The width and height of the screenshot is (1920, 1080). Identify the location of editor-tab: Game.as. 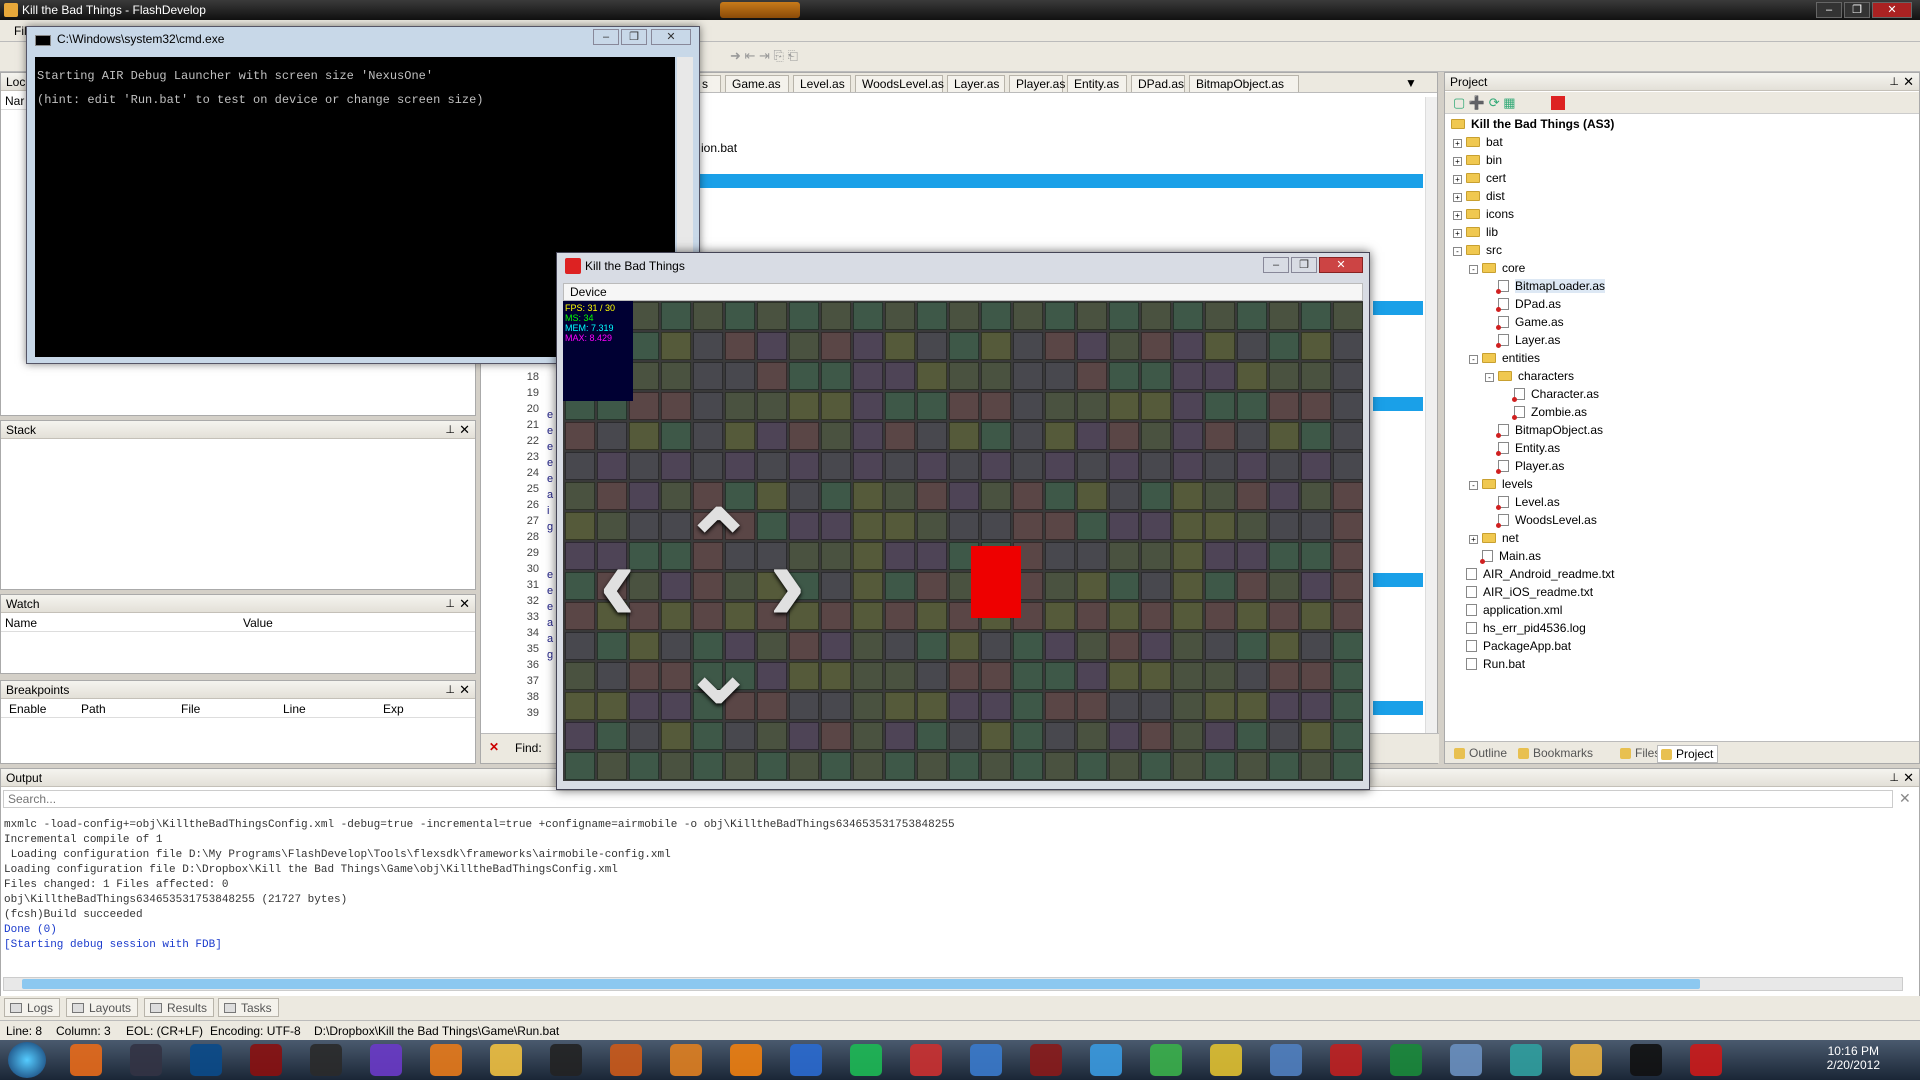
(757, 83).